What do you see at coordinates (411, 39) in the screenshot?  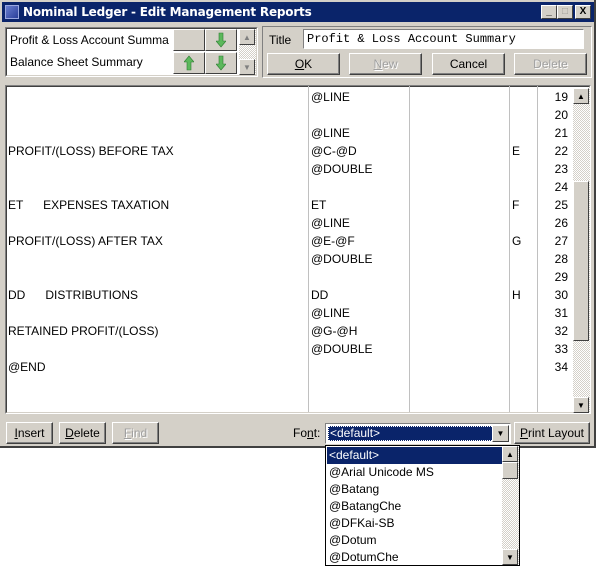 I see `title-input-value: Profit & Loss Account Summary` at bounding box center [411, 39].